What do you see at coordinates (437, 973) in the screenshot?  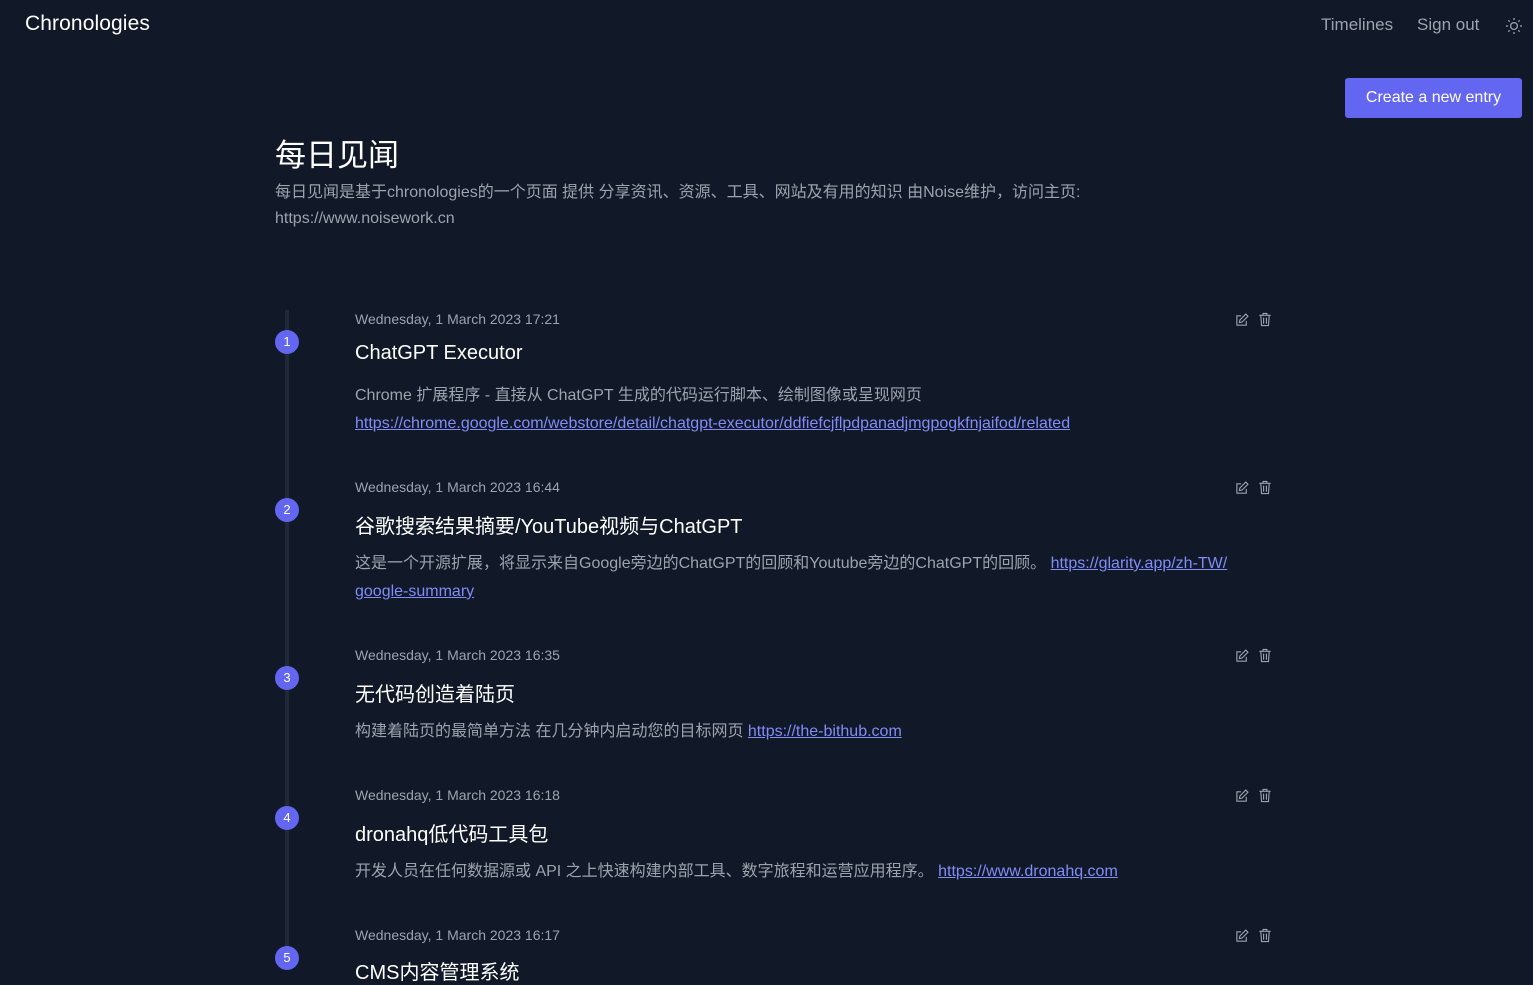 I see `entry-title: CMS内容管理系统` at bounding box center [437, 973].